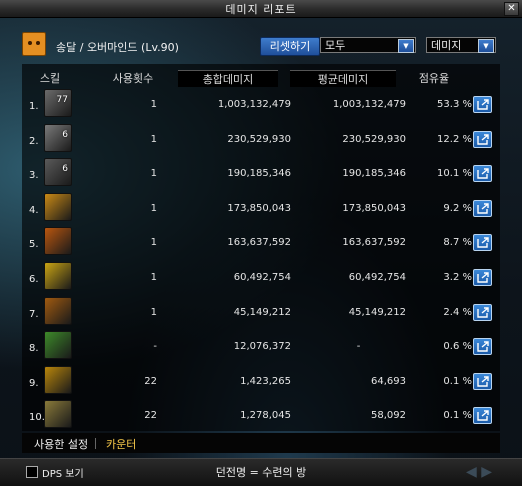 The height and width of the screenshot is (486, 522). I want to click on window-titlebar: 데미지 리포트 ✕, so click(261, 9).